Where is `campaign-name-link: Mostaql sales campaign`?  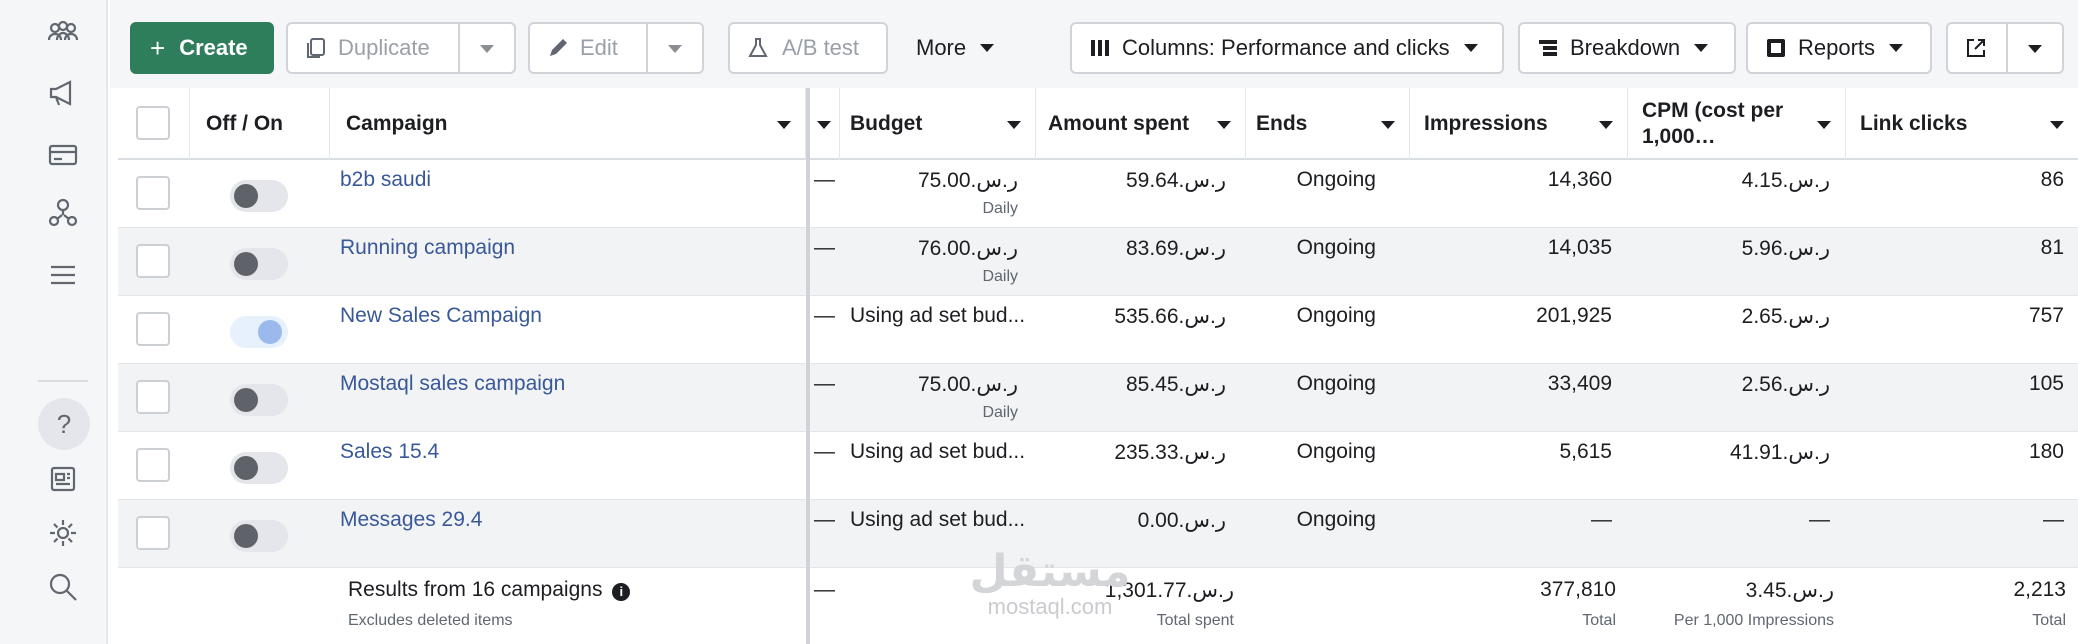 campaign-name-link: Mostaql sales campaign is located at coordinates (452, 384).